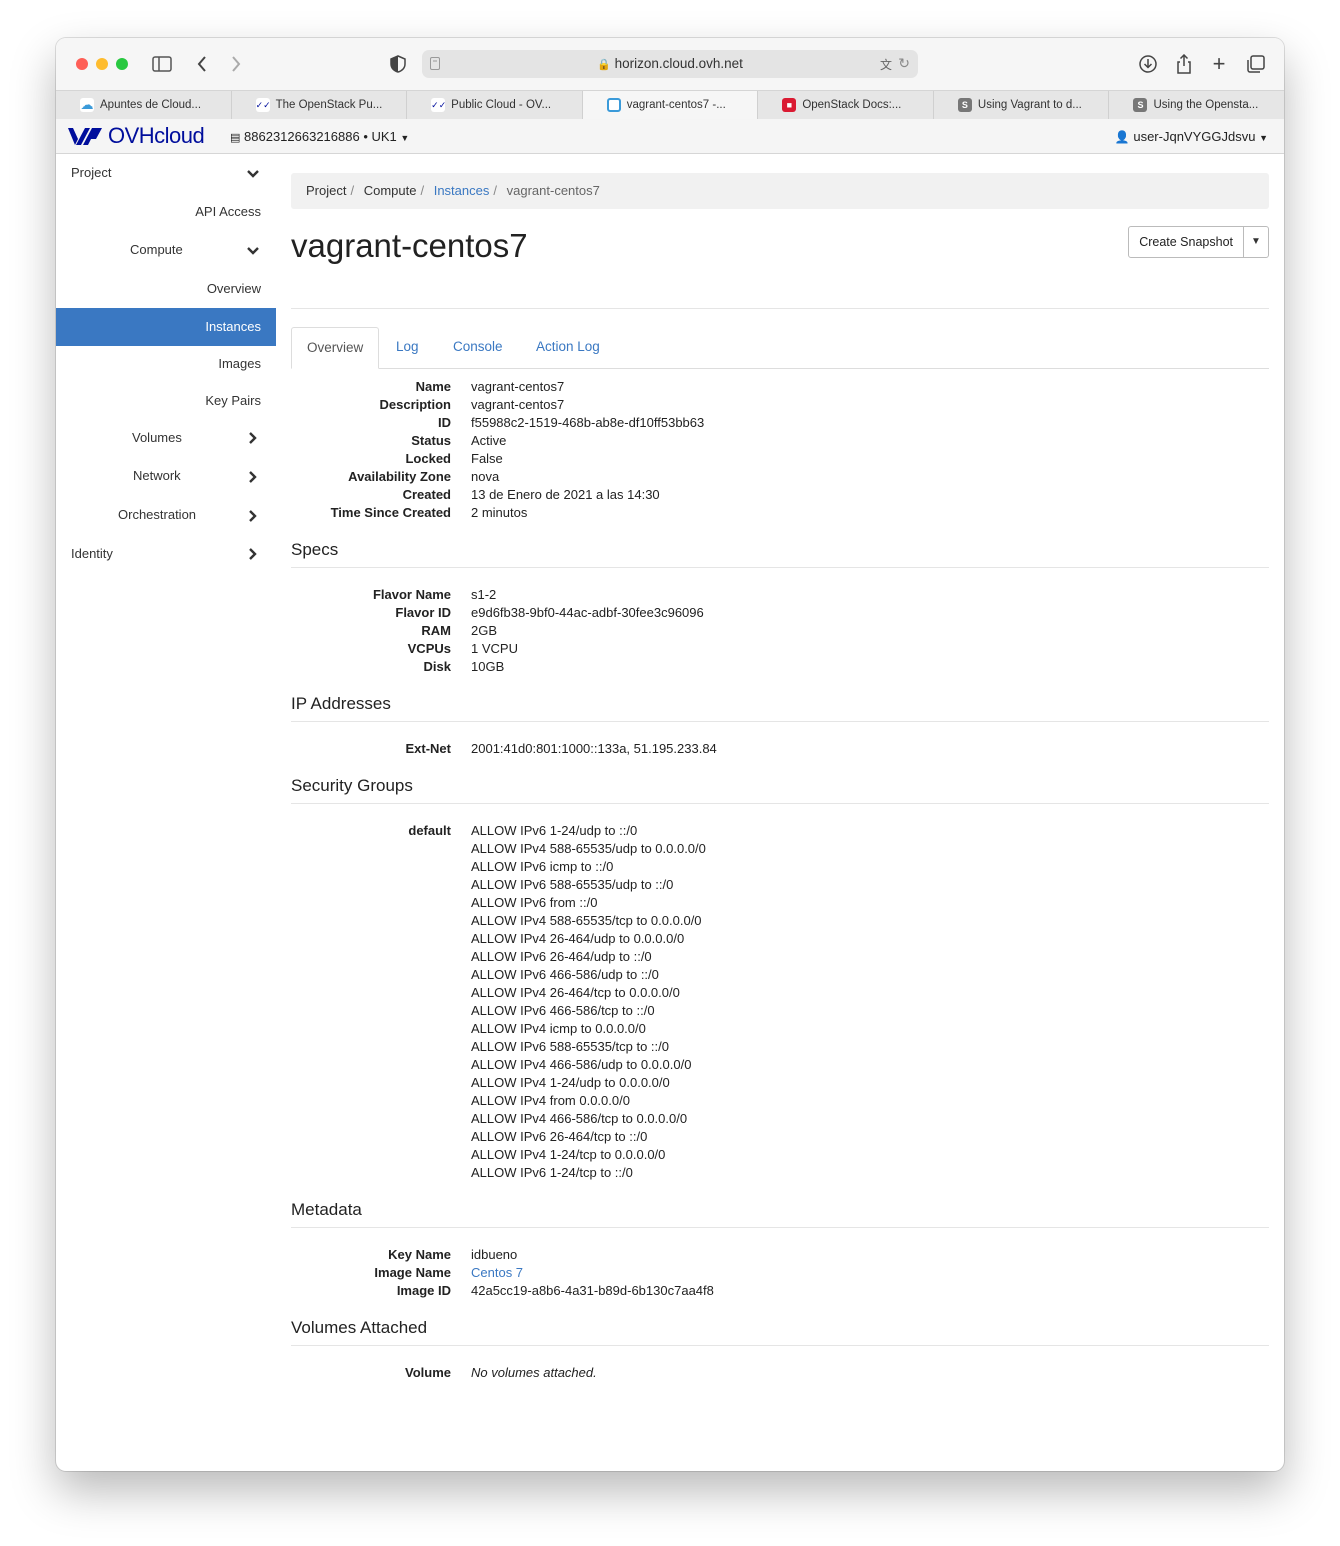 This screenshot has width=1340, height=1546. Describe the element at coordinates (554, 830) in the screenshot. I see `security-rule: ALLOW IPv6 1-24/udp to ::/0` at that location.